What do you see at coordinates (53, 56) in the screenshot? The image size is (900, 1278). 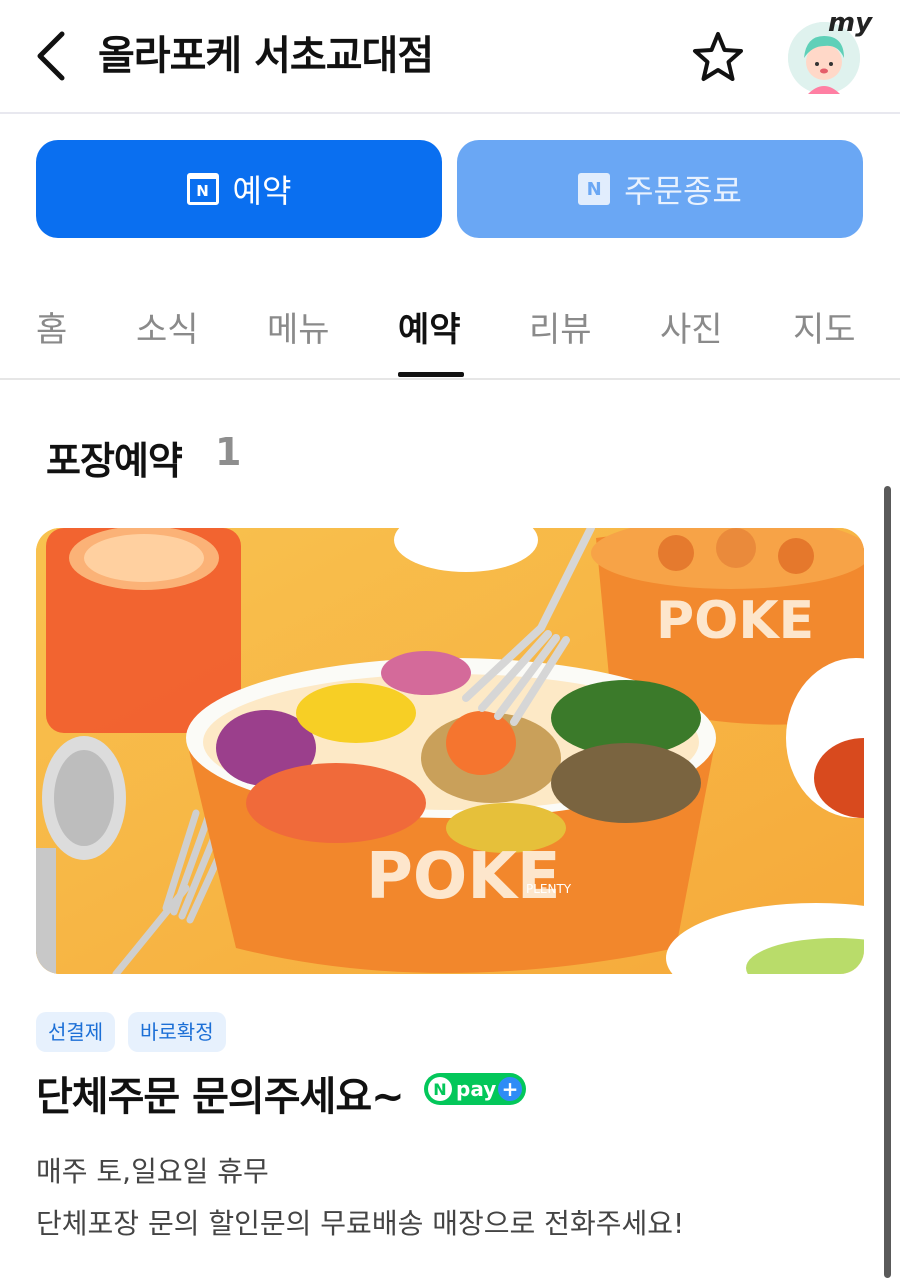 I see `back-arrow-icon` at bounding box center [53, 56].